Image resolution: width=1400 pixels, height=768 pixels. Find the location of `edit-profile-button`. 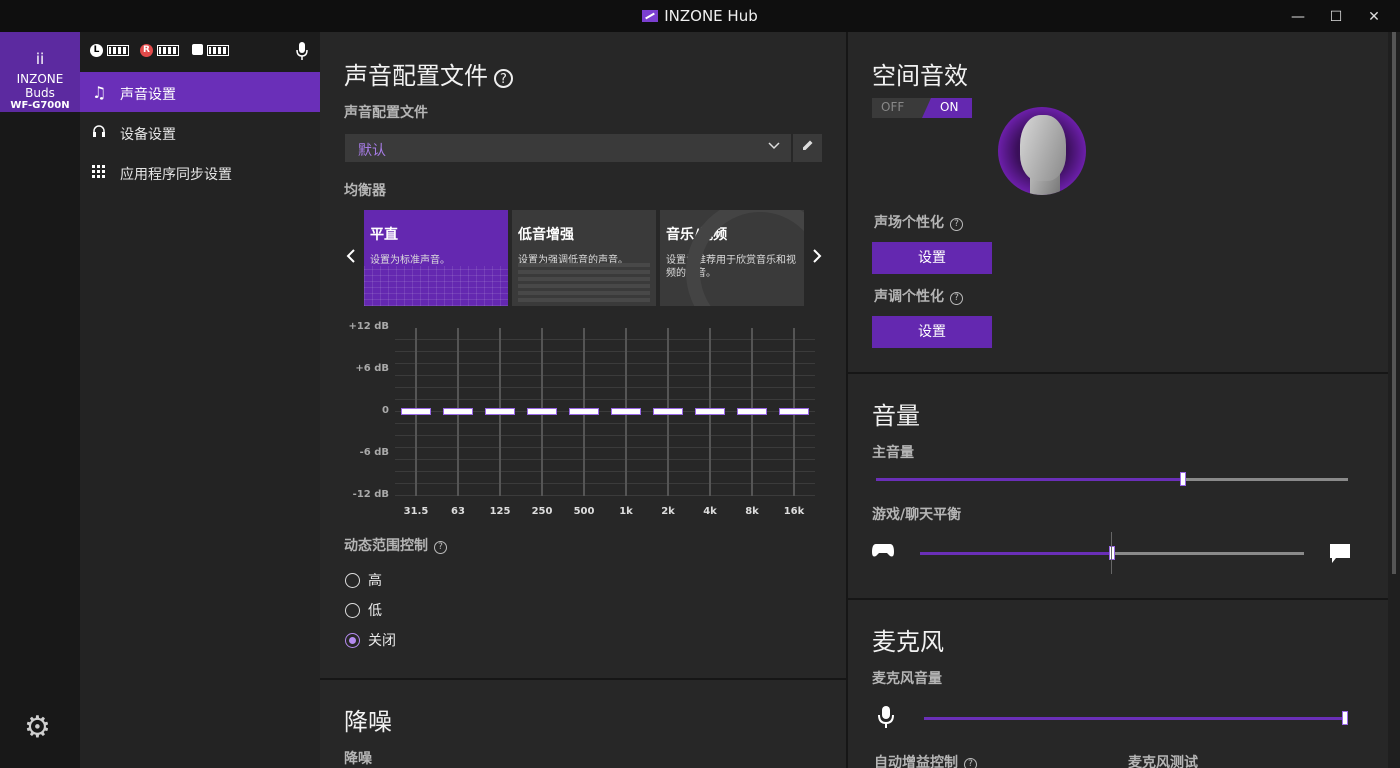

edit-profile-button is located at coordinates (807, 148).